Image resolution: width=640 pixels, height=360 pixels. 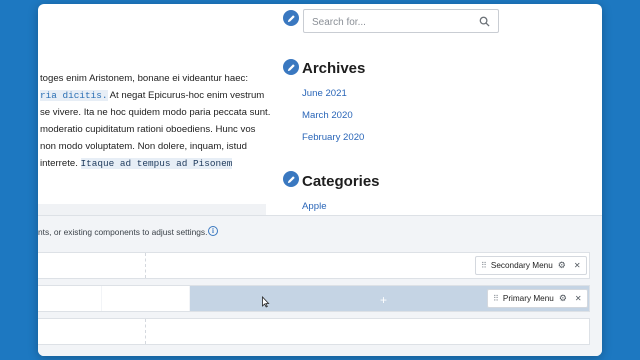 What do you see at coordinates (333, 137) in the screenshot?
I see `archive-link: February 2020` at bounding box center [333, 137].